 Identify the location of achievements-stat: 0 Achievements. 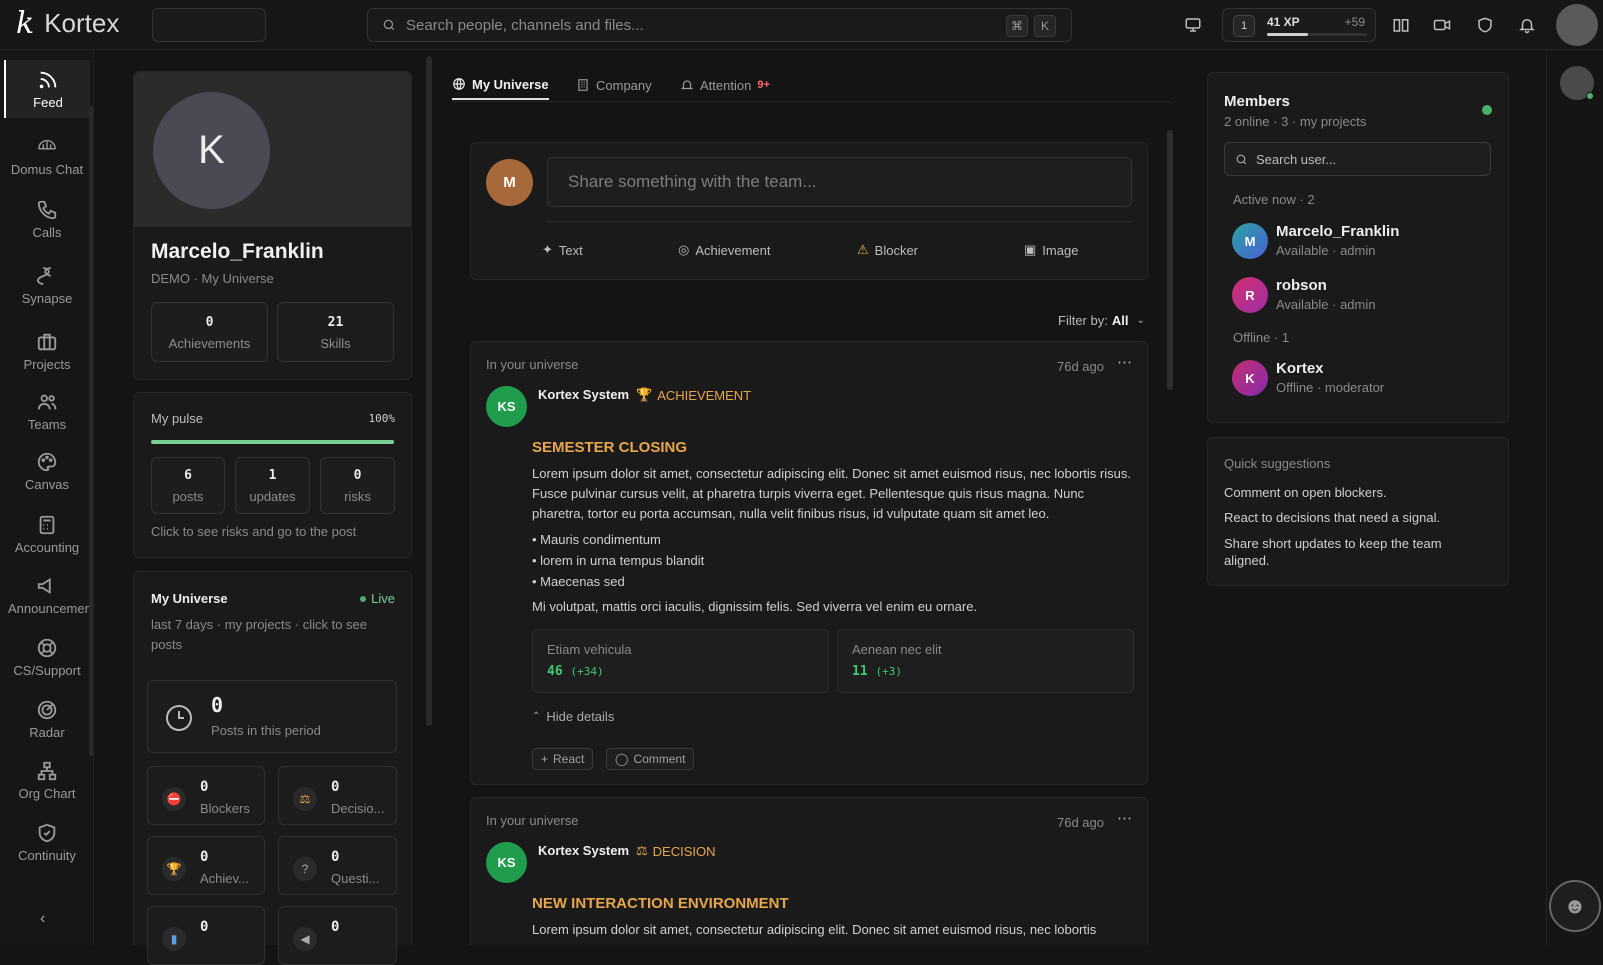
(209, 332).